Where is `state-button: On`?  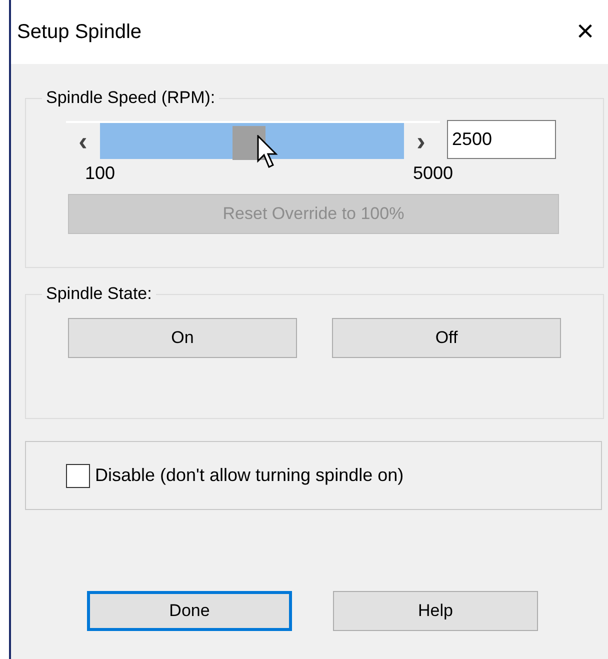 state-button: On is located at coordinates (182, 338).